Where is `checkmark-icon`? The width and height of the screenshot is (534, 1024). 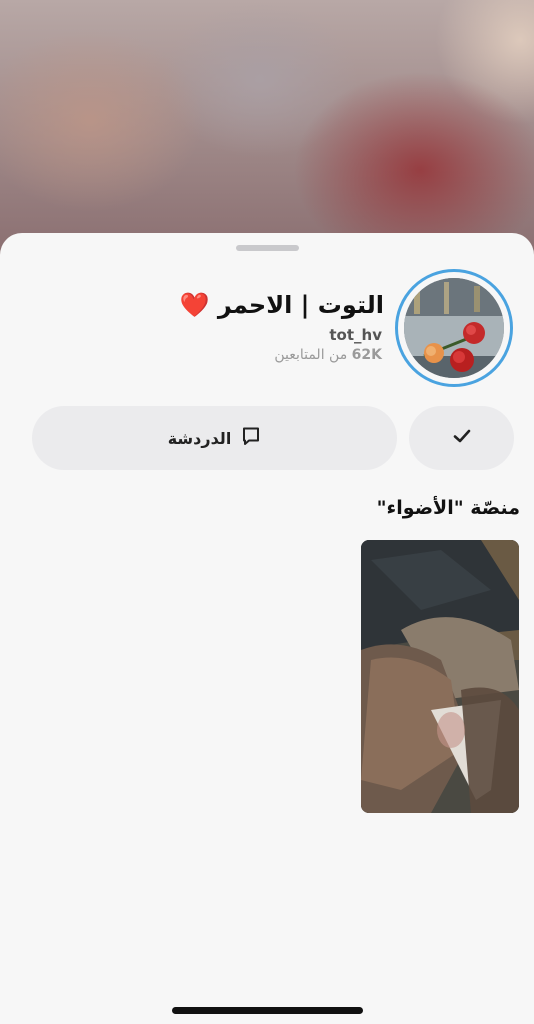 checkmark-icon is located at coordinates (462, 438).